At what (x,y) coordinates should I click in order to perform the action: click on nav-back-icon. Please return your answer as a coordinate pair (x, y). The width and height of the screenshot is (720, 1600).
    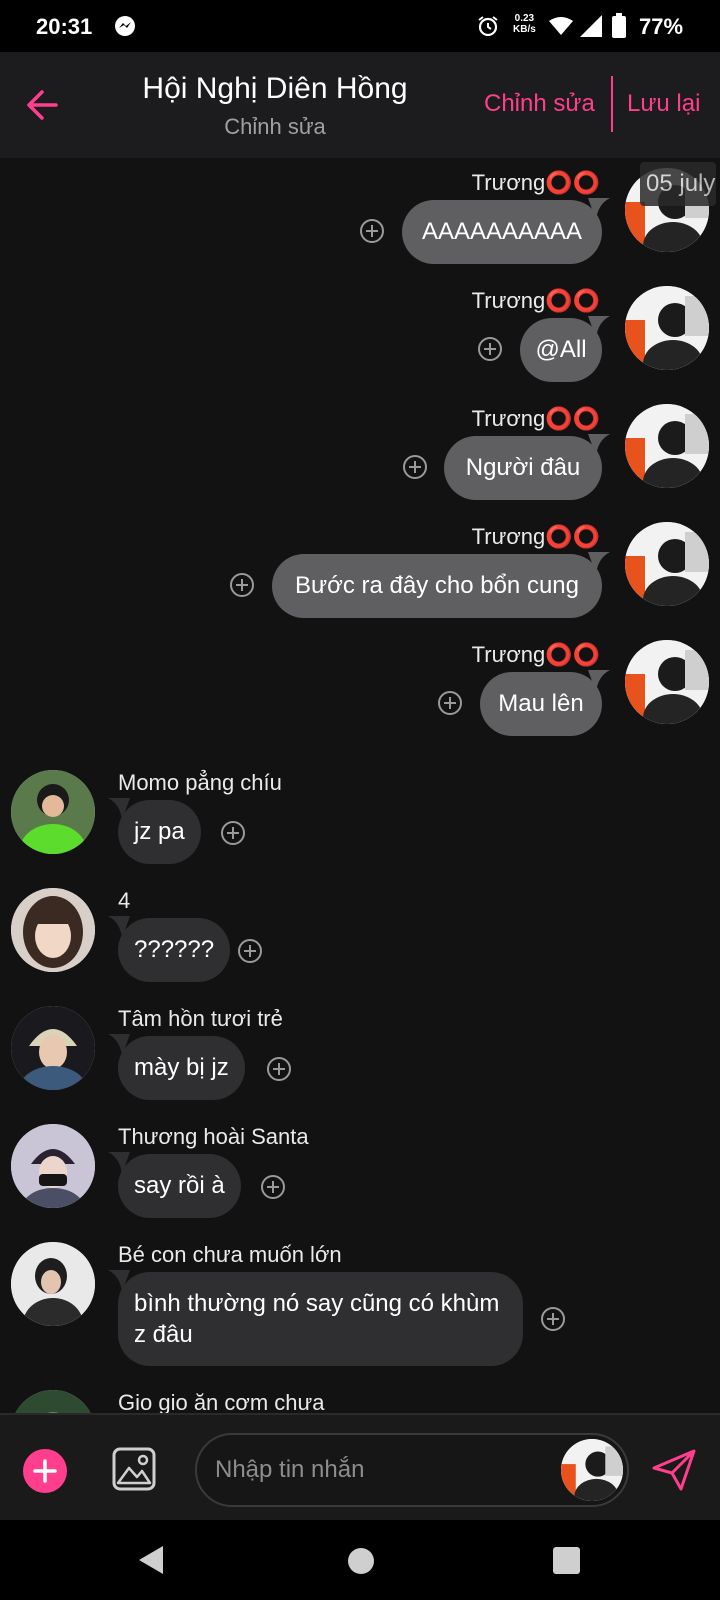
    Looking at the image, I should click on (151, 1560).